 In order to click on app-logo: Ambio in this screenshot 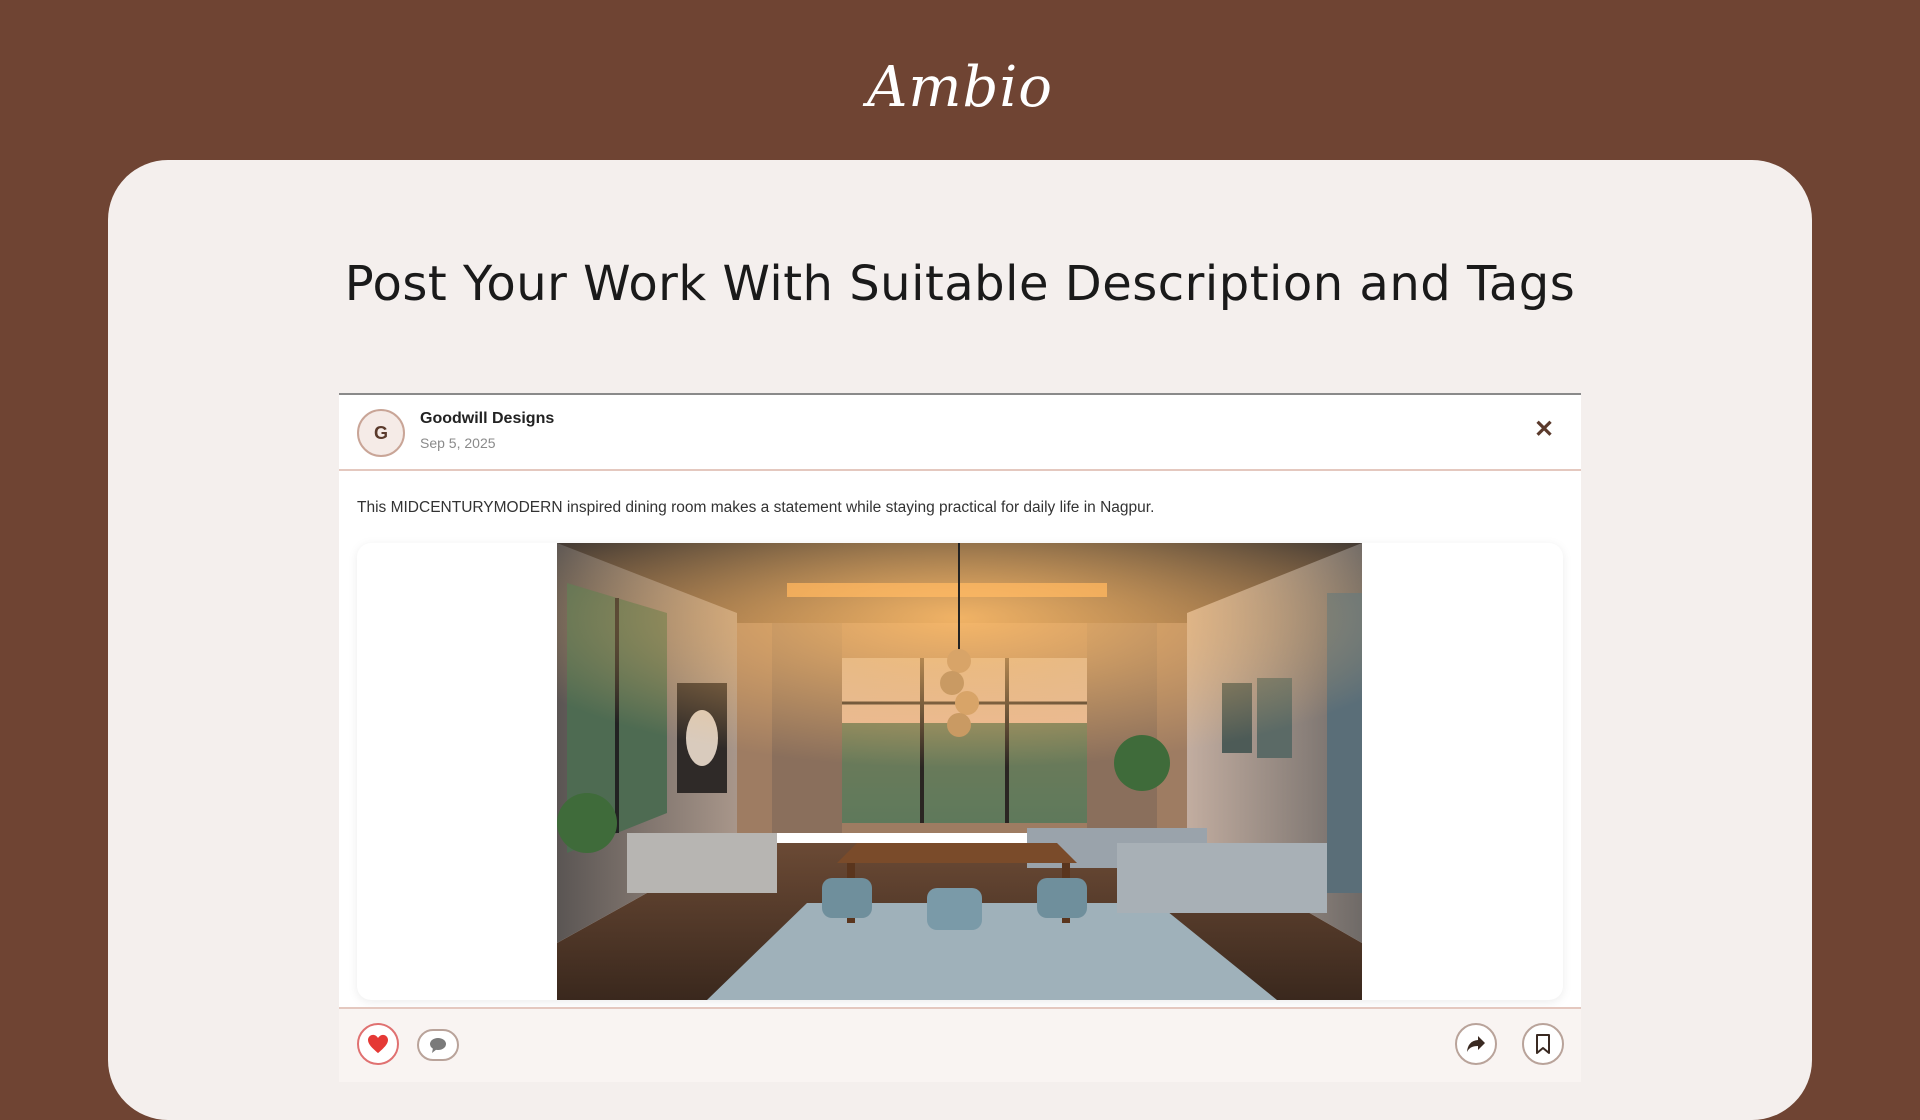, I will do `click(959, 87)`.